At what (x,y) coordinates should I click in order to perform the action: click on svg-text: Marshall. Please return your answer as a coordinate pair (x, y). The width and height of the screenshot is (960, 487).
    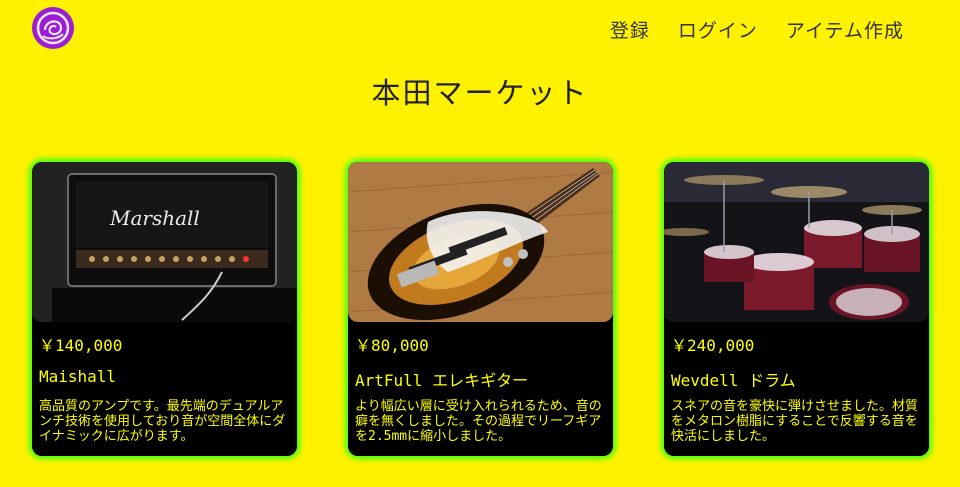
    Looking at the image, I should click on (154, 218).